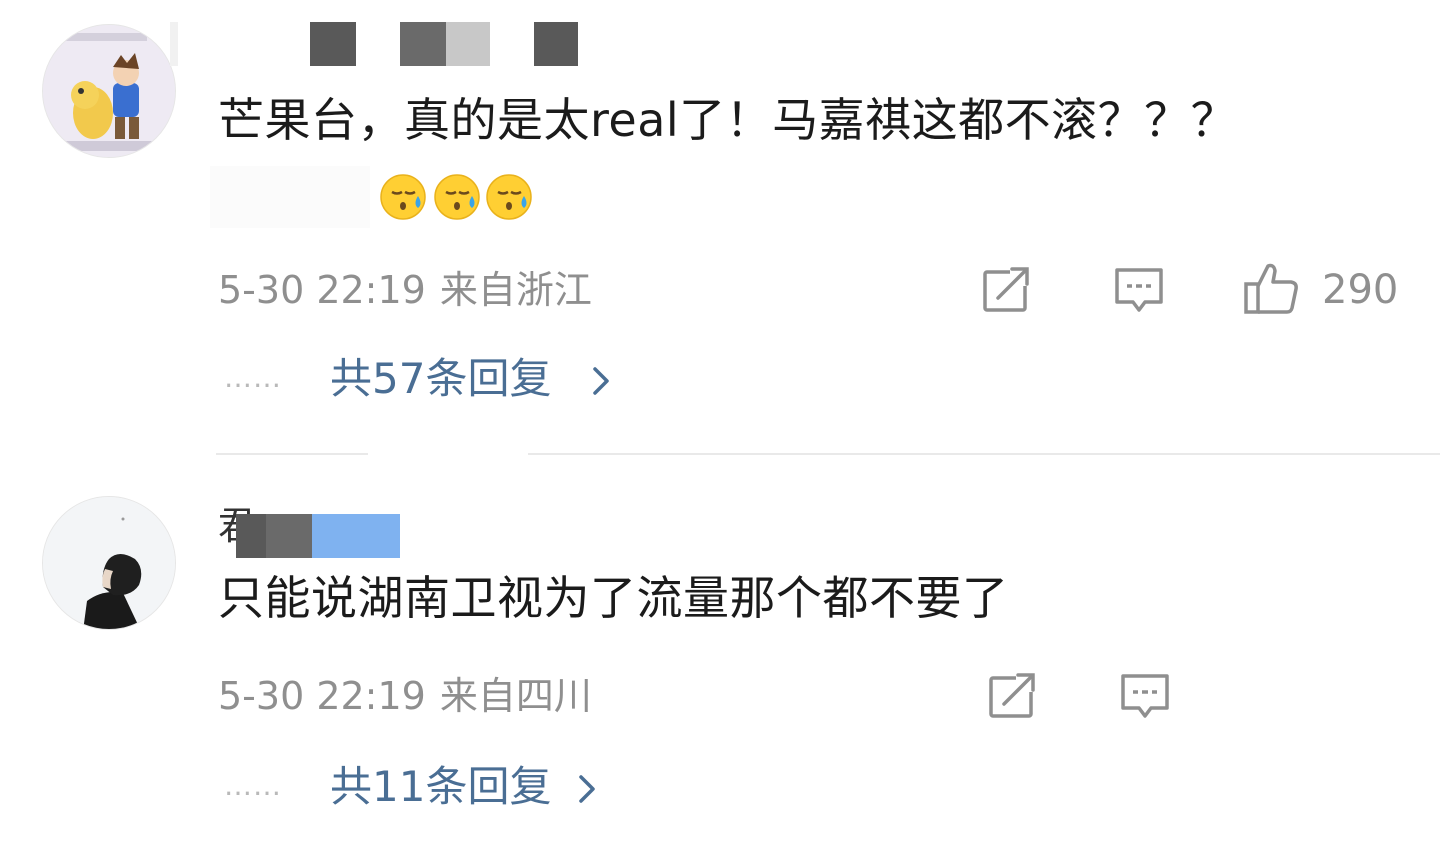  What do you see at coordinates (515, 696) in the screenshot?
I see `comment-region: 来自四川` at bounding box center [515, 696].